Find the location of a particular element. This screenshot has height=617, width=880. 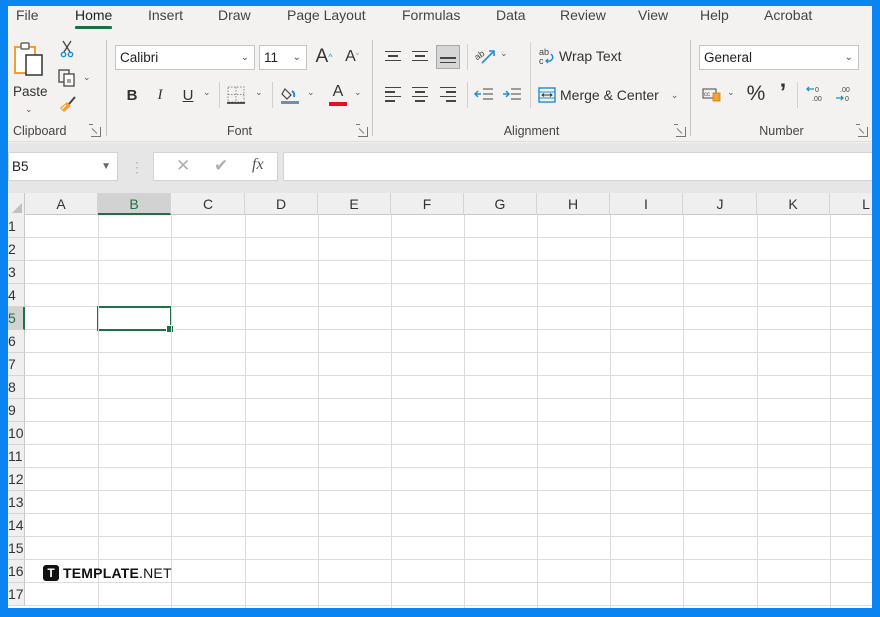

formula-input is located at coordinates (577, 166).